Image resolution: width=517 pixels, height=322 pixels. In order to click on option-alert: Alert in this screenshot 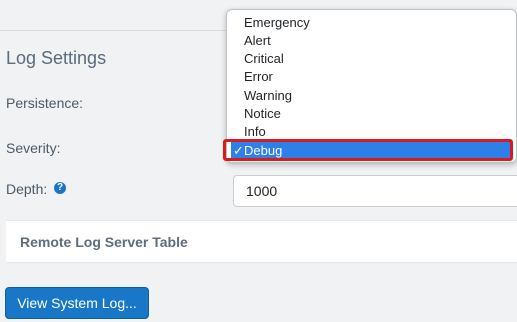, I will do `click(257, 40)`.